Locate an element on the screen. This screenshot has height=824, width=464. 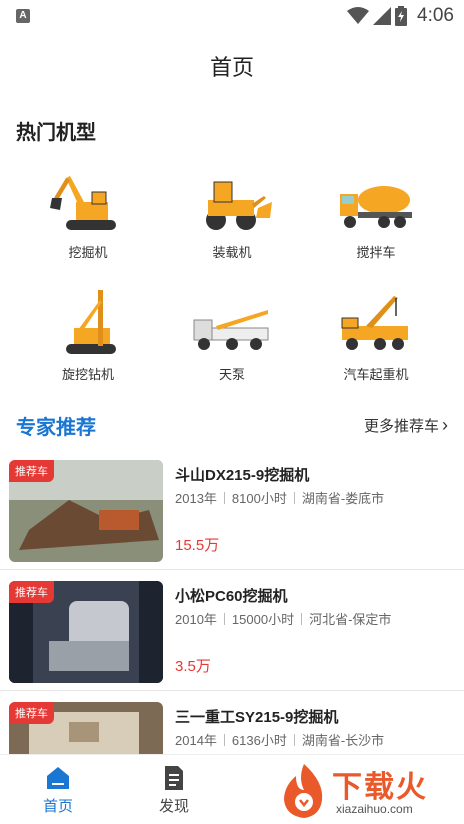
hot-models-title: 热门机型 is located at coordinates (56, 133).